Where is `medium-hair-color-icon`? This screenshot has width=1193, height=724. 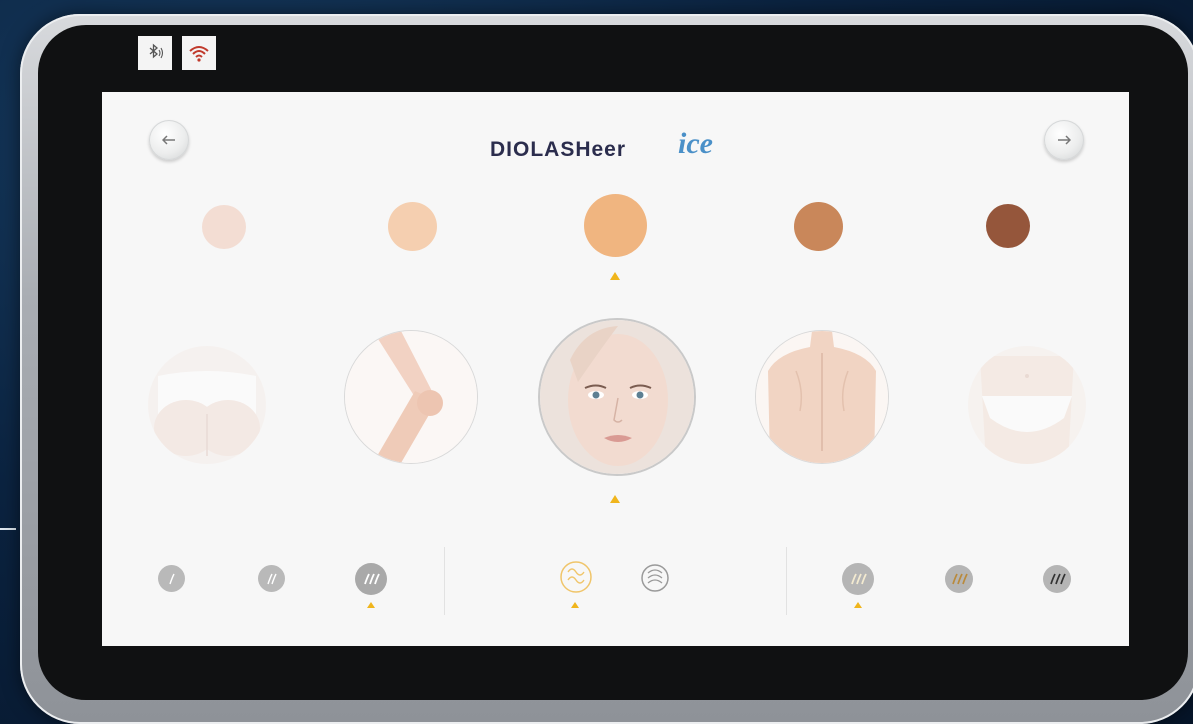
medium-hair-color-icon is located at coordinates (960, 579).